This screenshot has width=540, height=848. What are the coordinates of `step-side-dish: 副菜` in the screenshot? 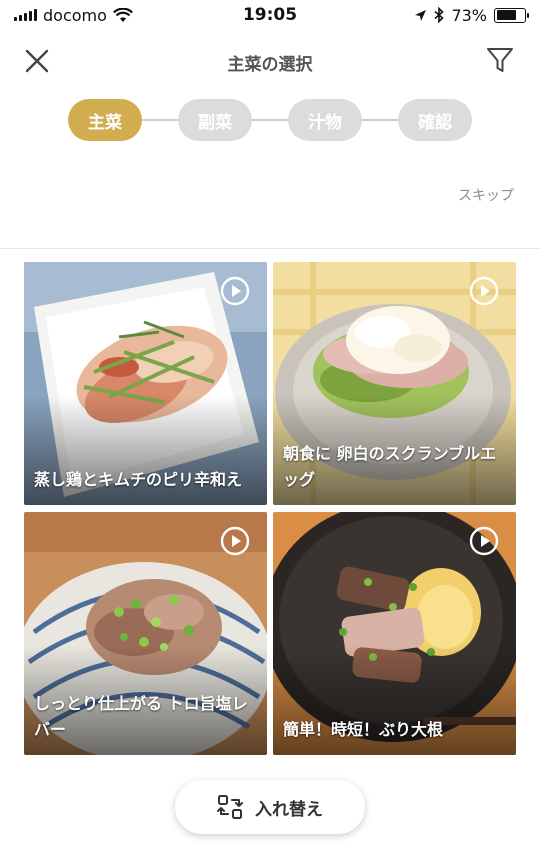 It's located at (215, 120).